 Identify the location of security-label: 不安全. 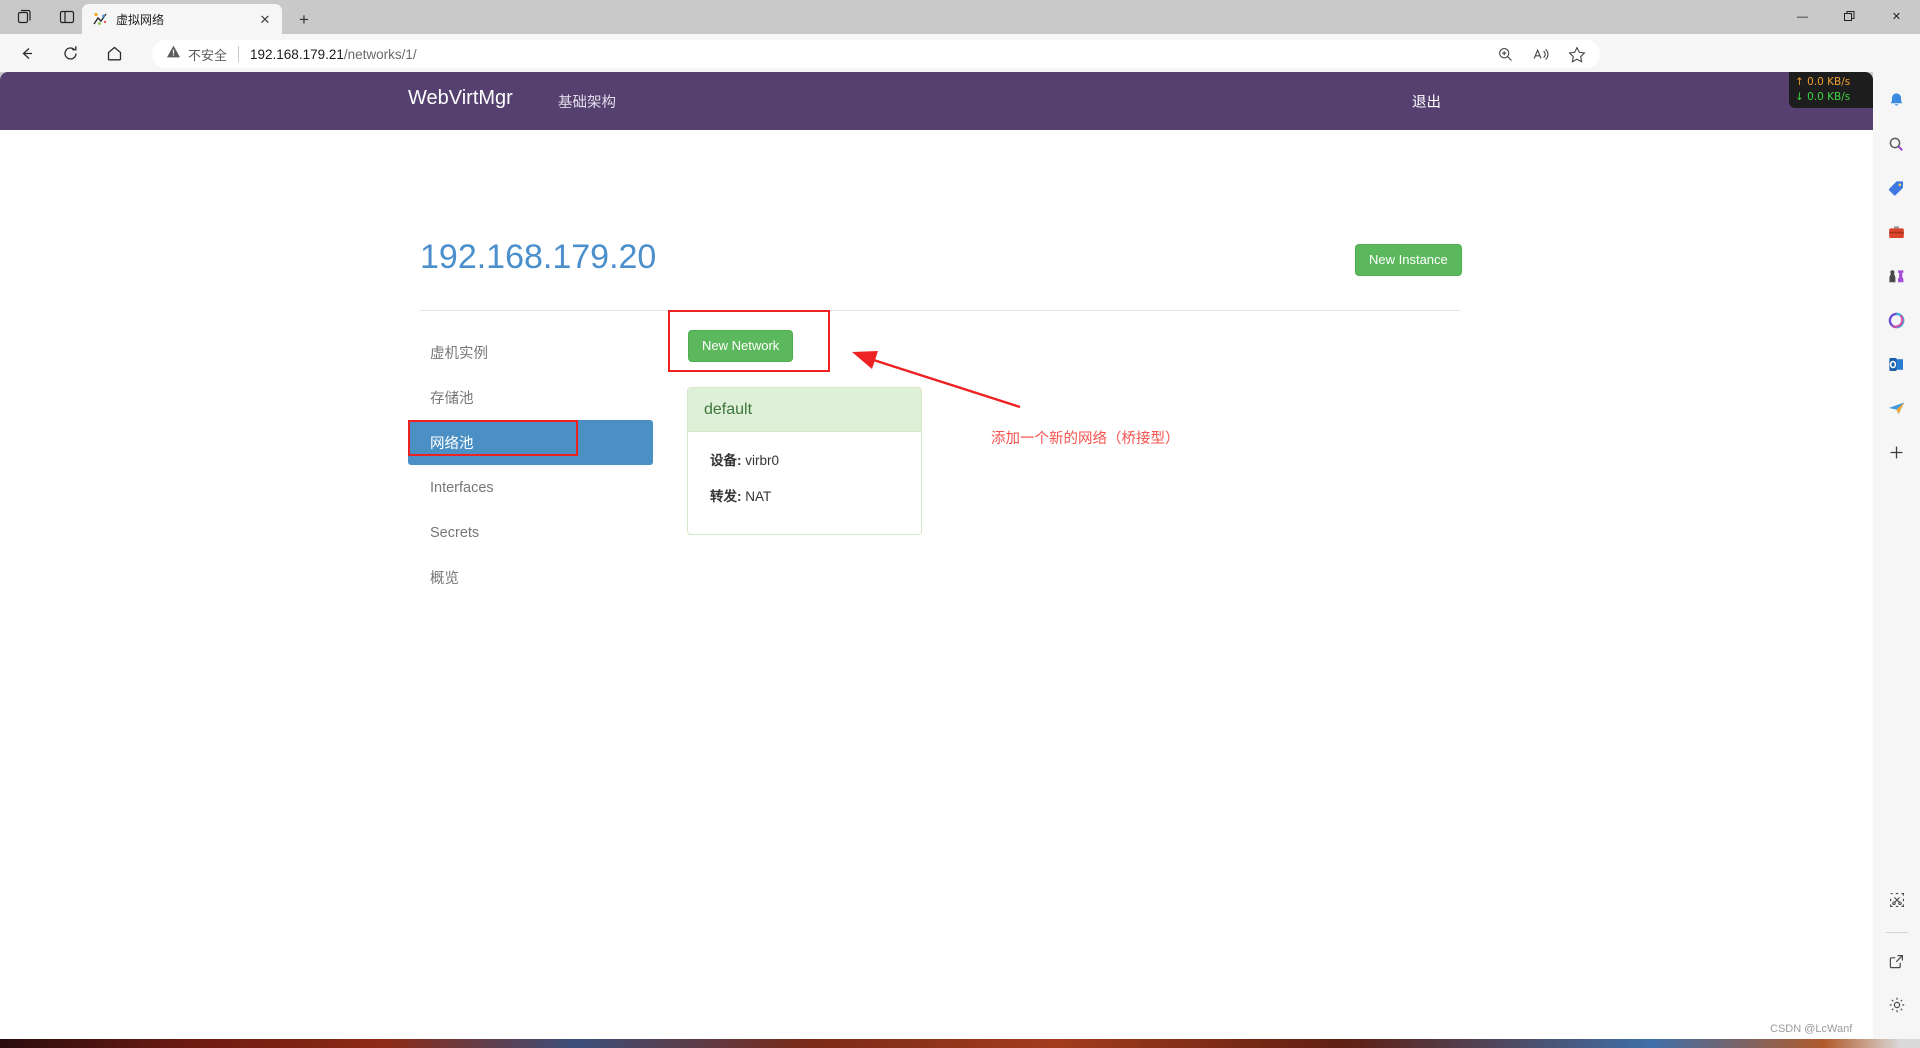
(208, 55).